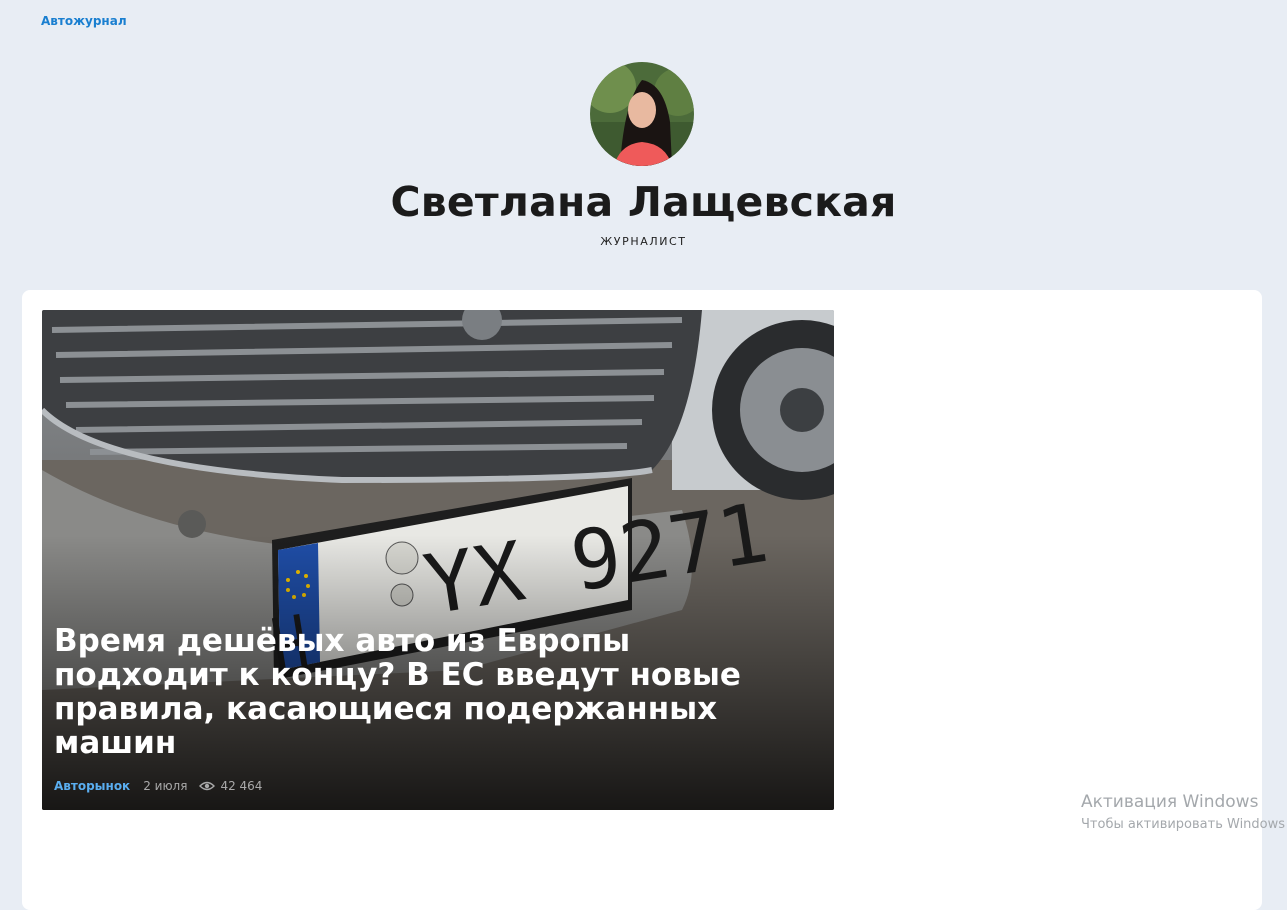  What do you see at coordinates (1183, 824) in the screenshot?
I see `activation-subtitle: Чтобы активировать Windows` at bounding box center [1183, 824].